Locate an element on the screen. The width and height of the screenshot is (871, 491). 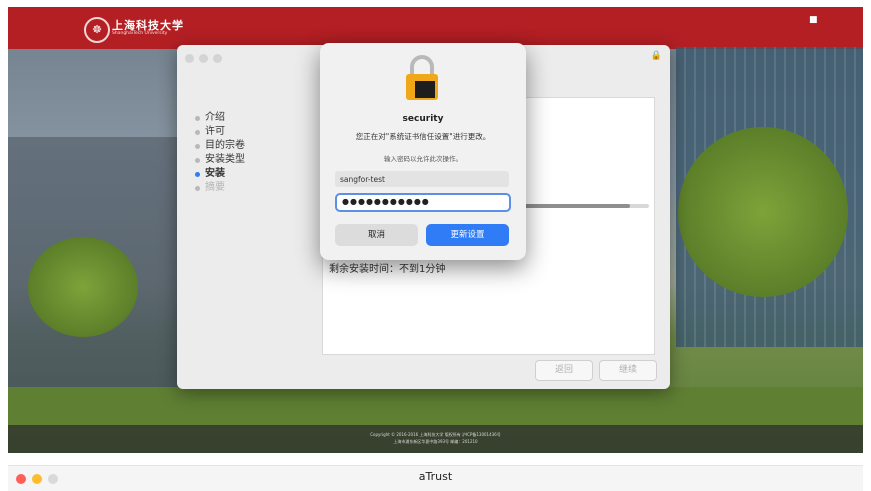
step-item: 目的宗卷 is located at coordinates (220, 146).